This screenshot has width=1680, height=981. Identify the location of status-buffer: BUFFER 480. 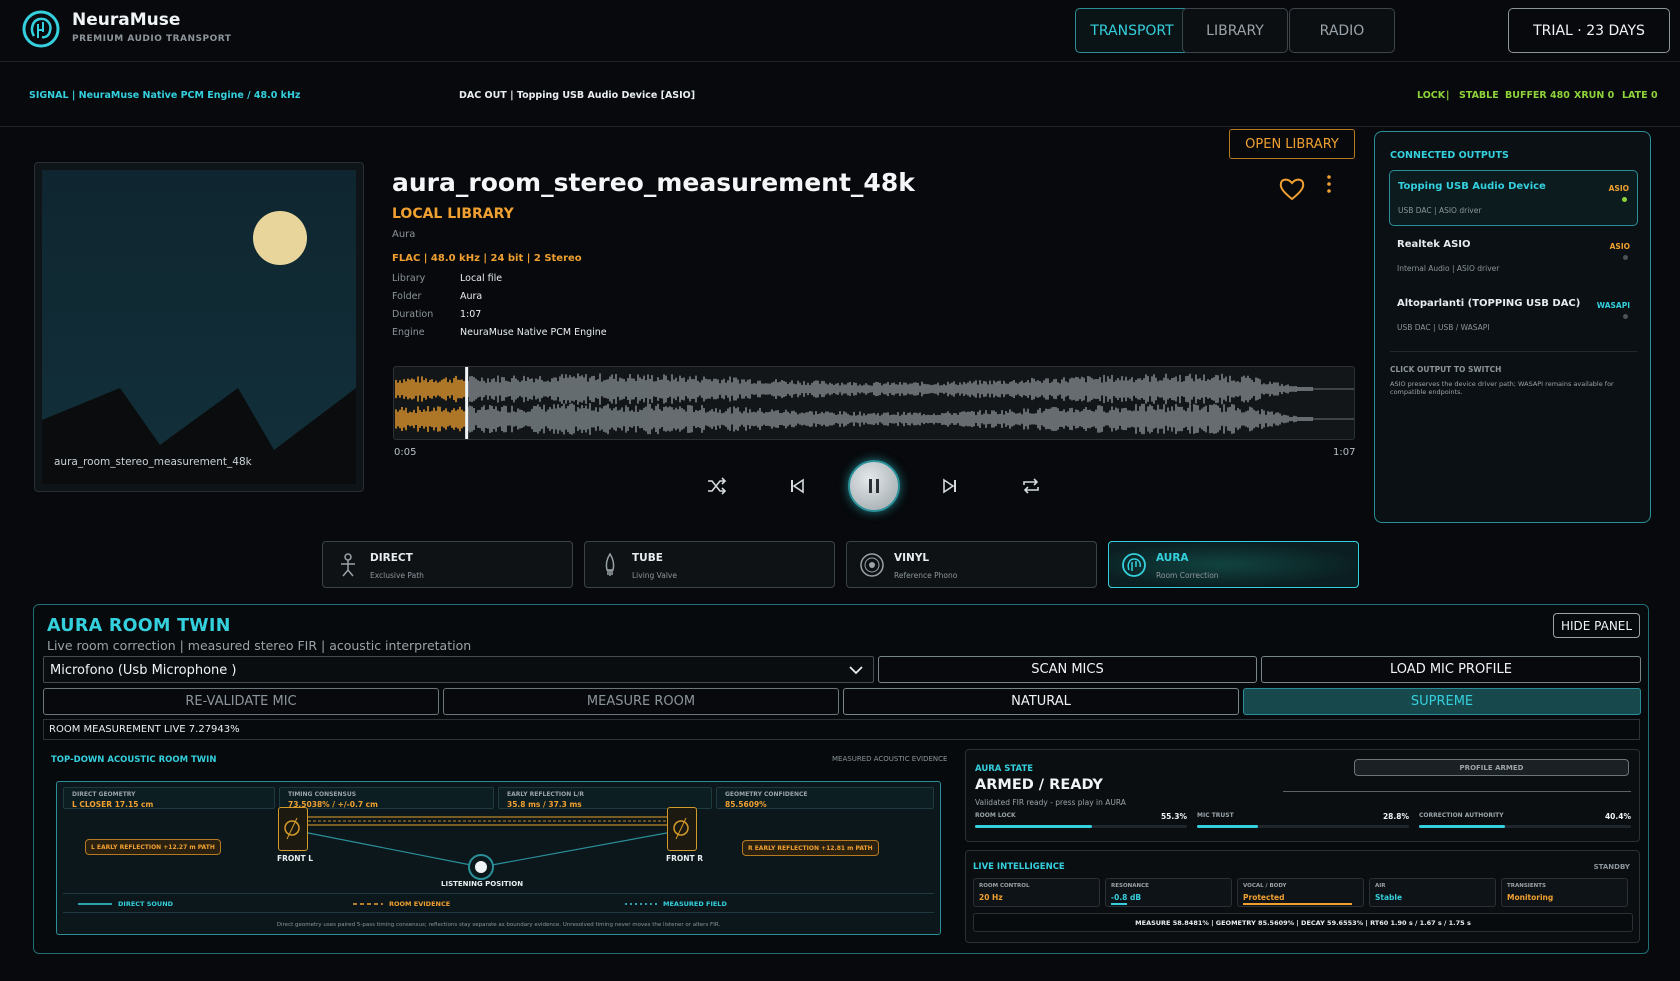
(1537, 95).